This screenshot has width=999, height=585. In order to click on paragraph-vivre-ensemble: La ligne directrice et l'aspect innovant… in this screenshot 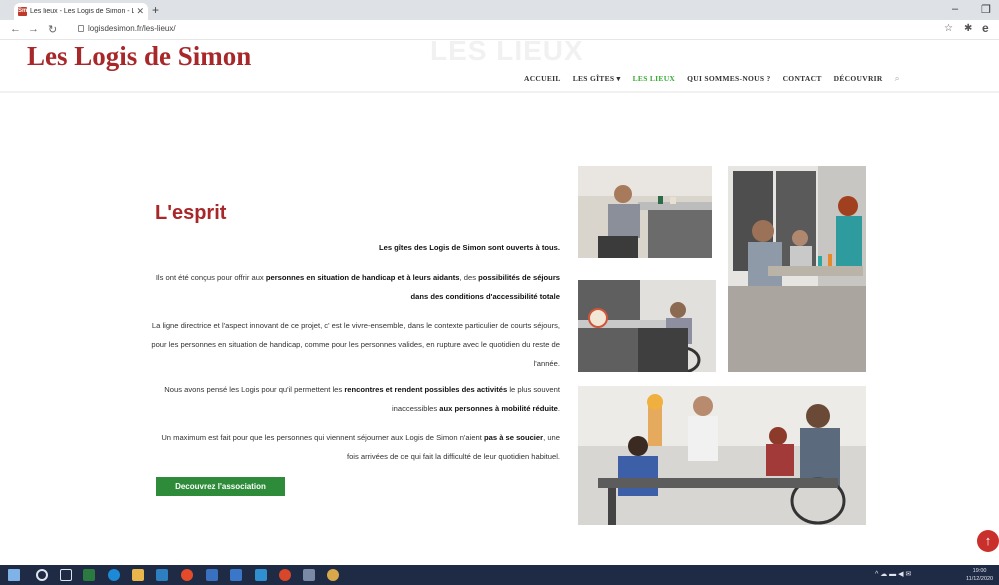, I will do `click(355, 344)`.